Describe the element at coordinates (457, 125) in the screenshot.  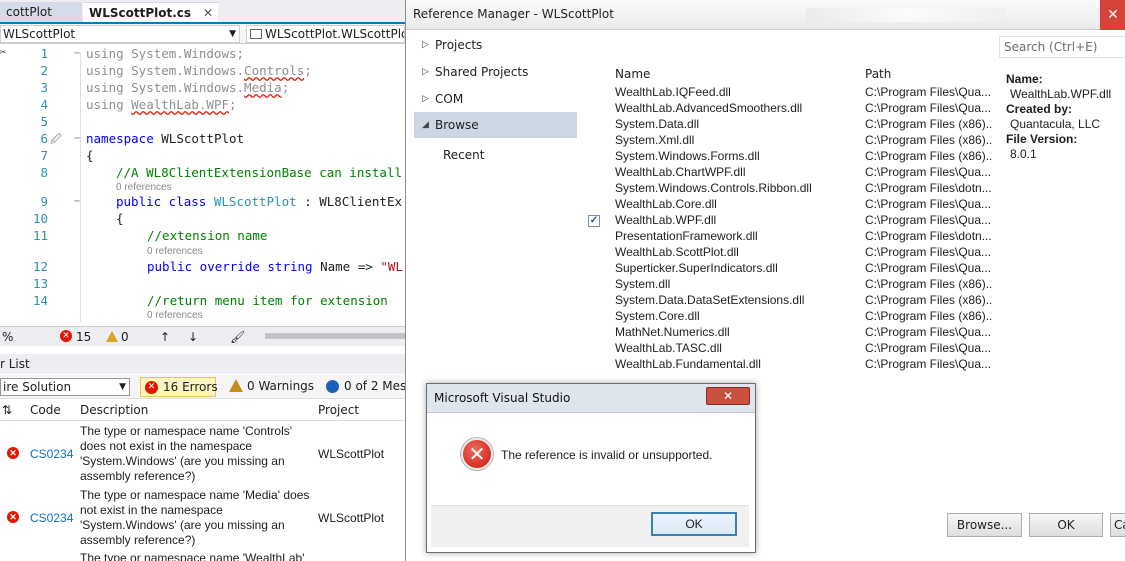
I see `nav-item-label: Browse` at that location.